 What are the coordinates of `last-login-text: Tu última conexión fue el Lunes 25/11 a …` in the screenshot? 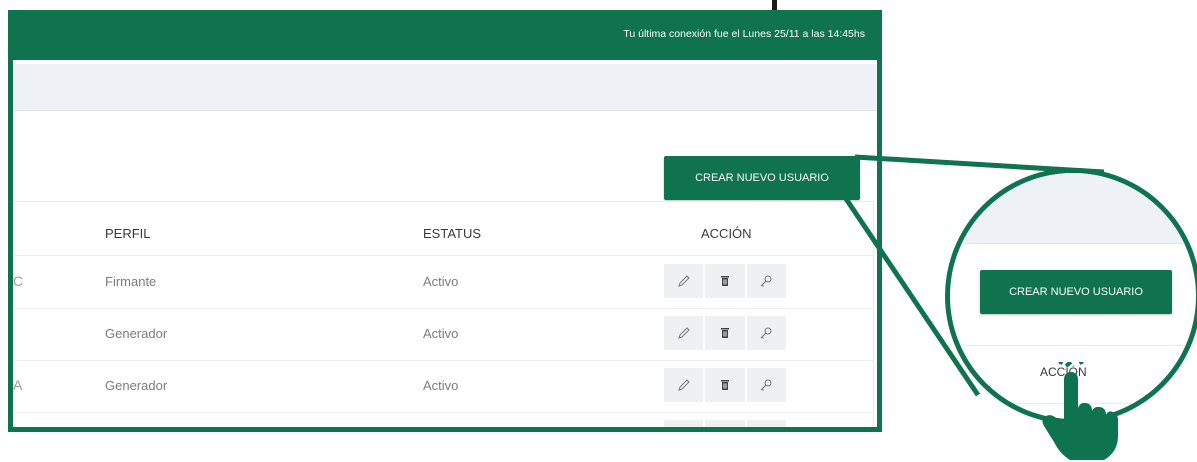 It's located at (744, 34).